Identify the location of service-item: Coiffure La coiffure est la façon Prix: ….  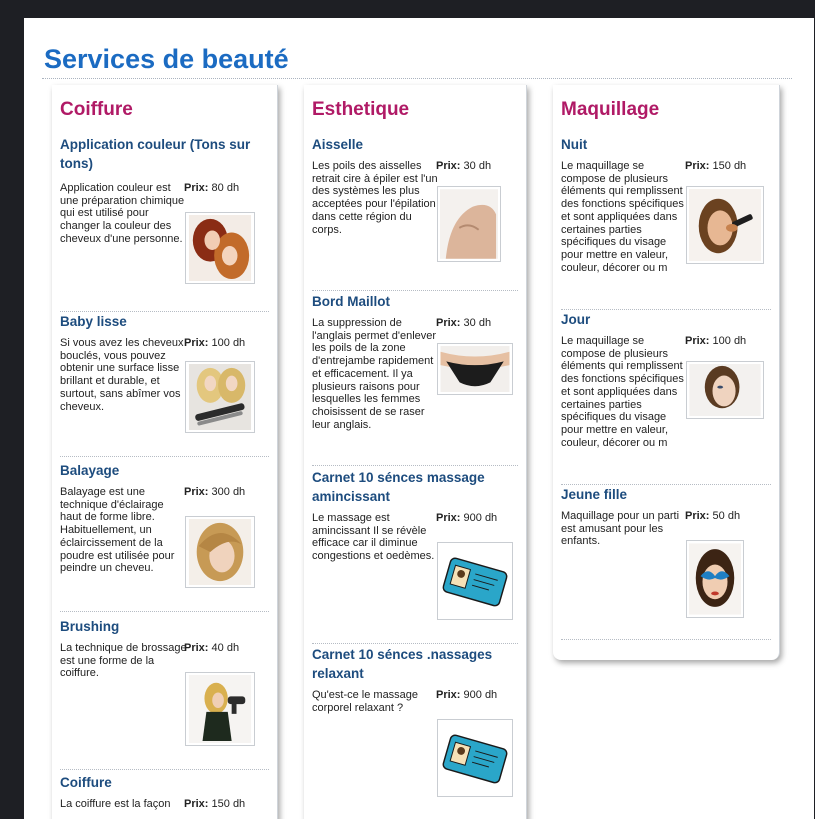
(164, 792).